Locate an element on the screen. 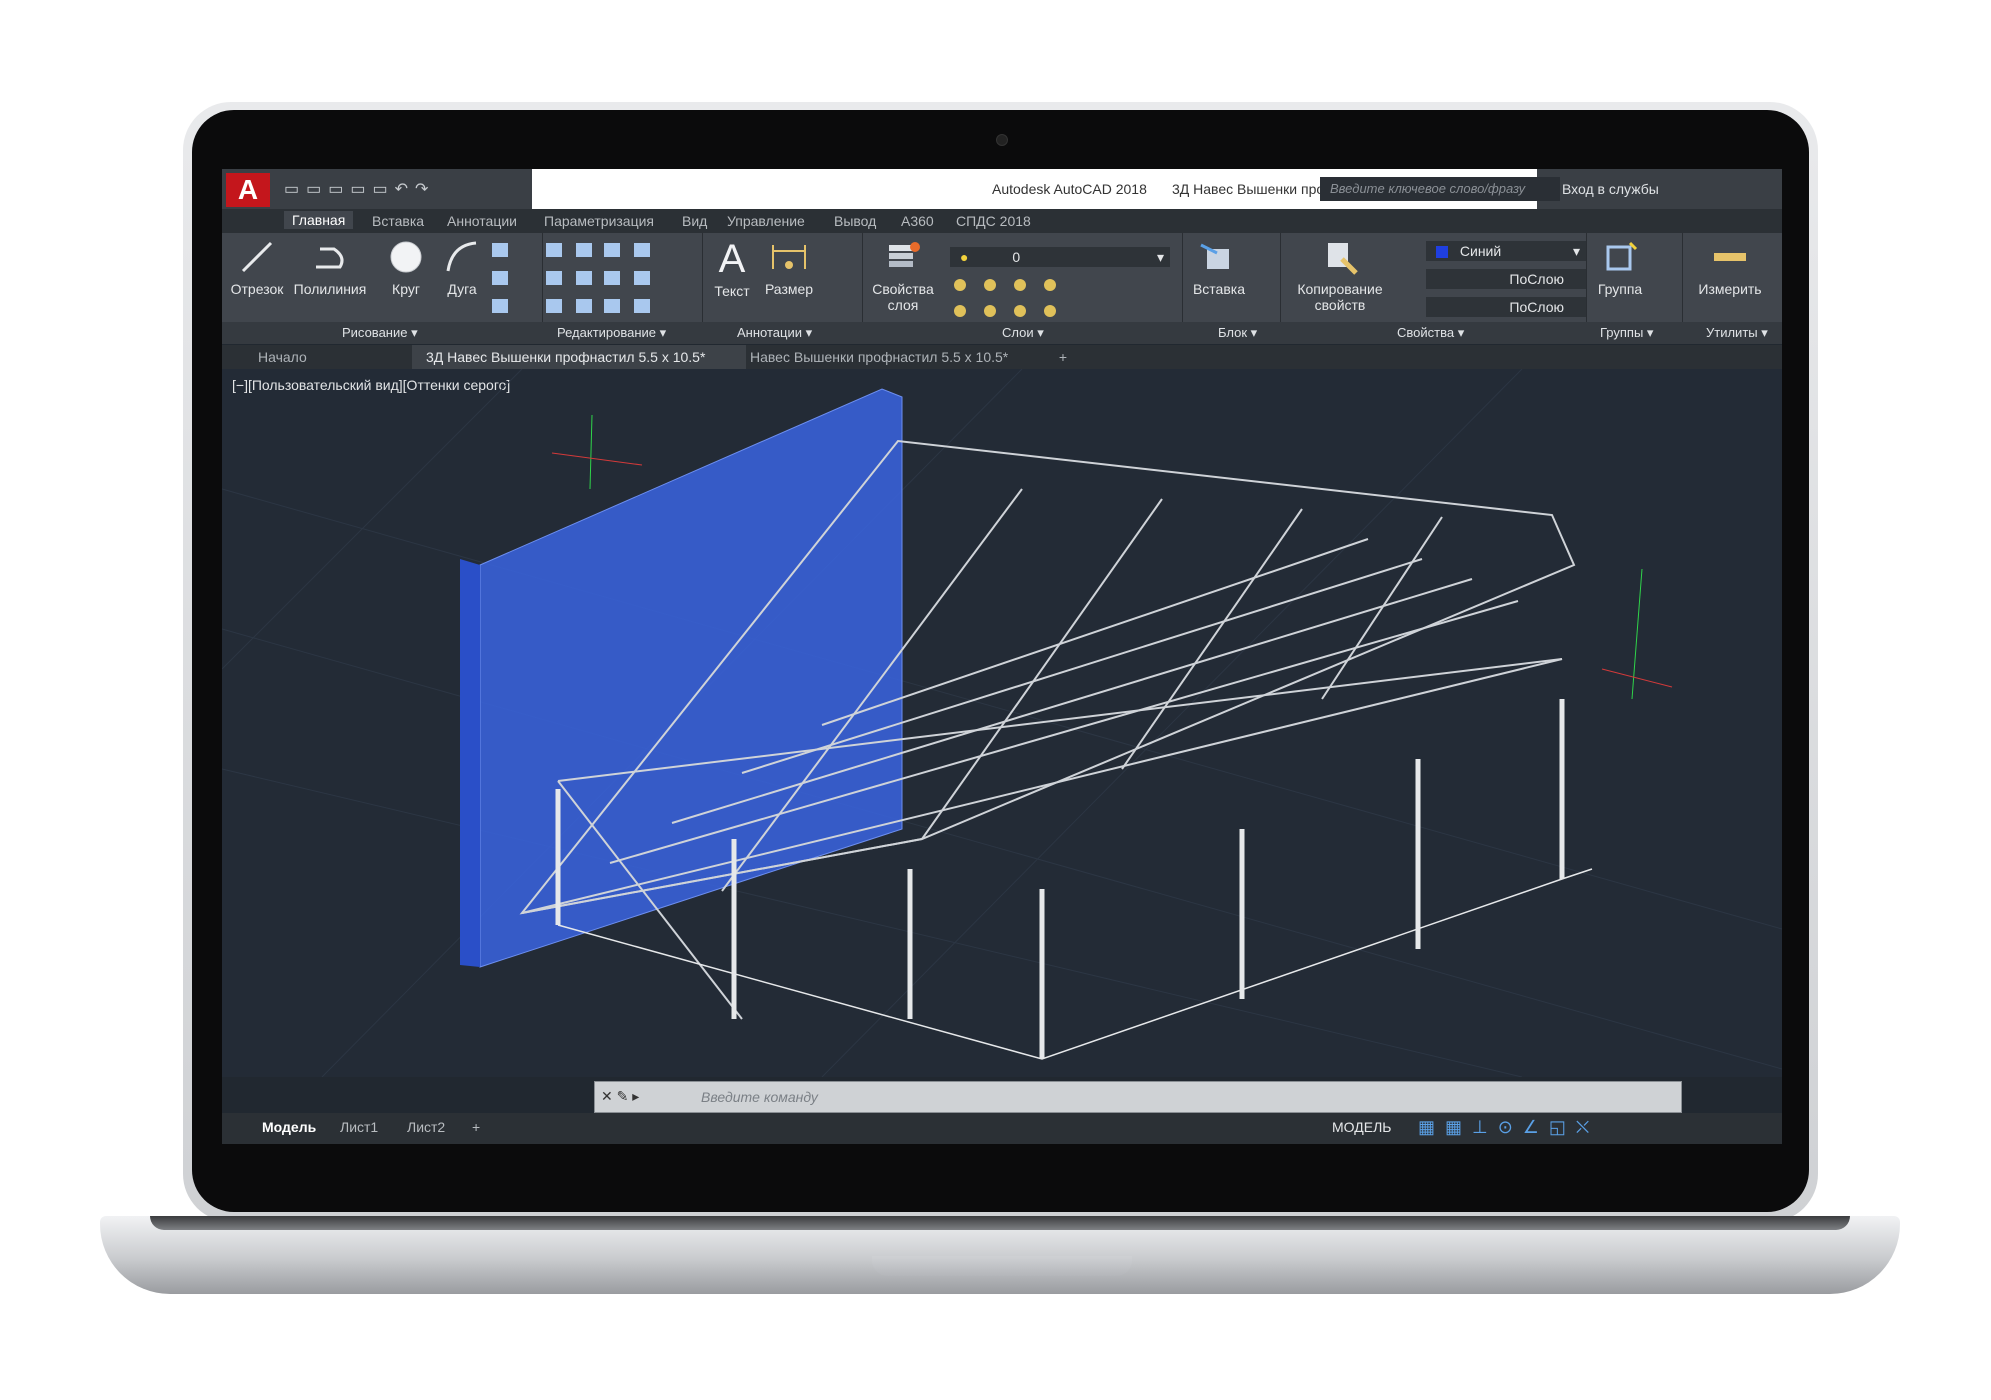  command-tools-icon: ✕ ✎ ▸ is located at coordinates (620, 1096).